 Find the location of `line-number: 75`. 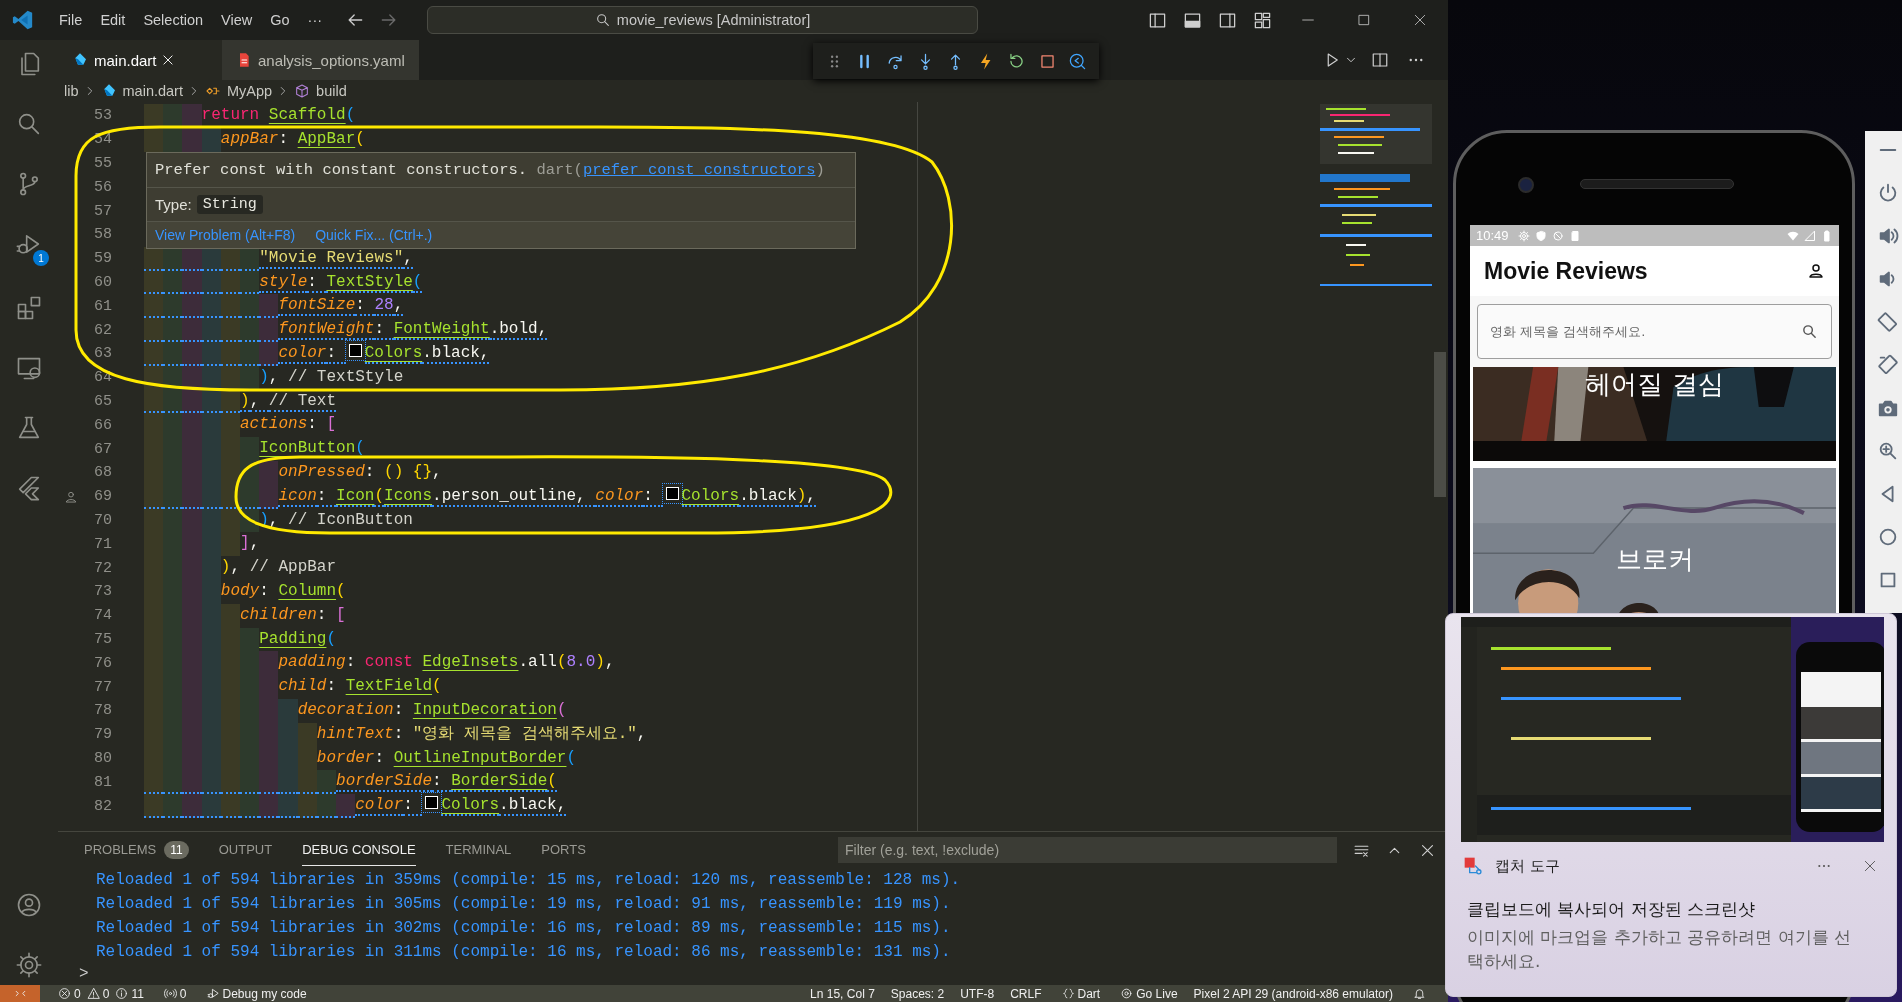

line-number: 75 is located at coordinates (103, 639).